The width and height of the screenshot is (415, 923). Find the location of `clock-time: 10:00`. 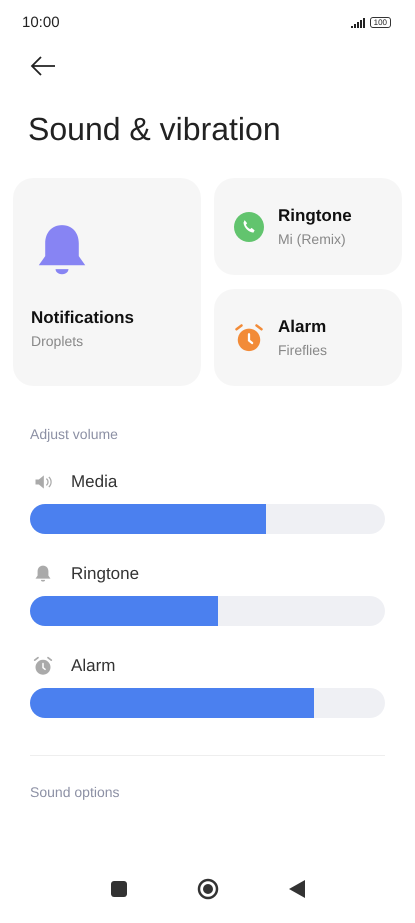

clock-time: 10:00 is located at coordinates (41, 22).